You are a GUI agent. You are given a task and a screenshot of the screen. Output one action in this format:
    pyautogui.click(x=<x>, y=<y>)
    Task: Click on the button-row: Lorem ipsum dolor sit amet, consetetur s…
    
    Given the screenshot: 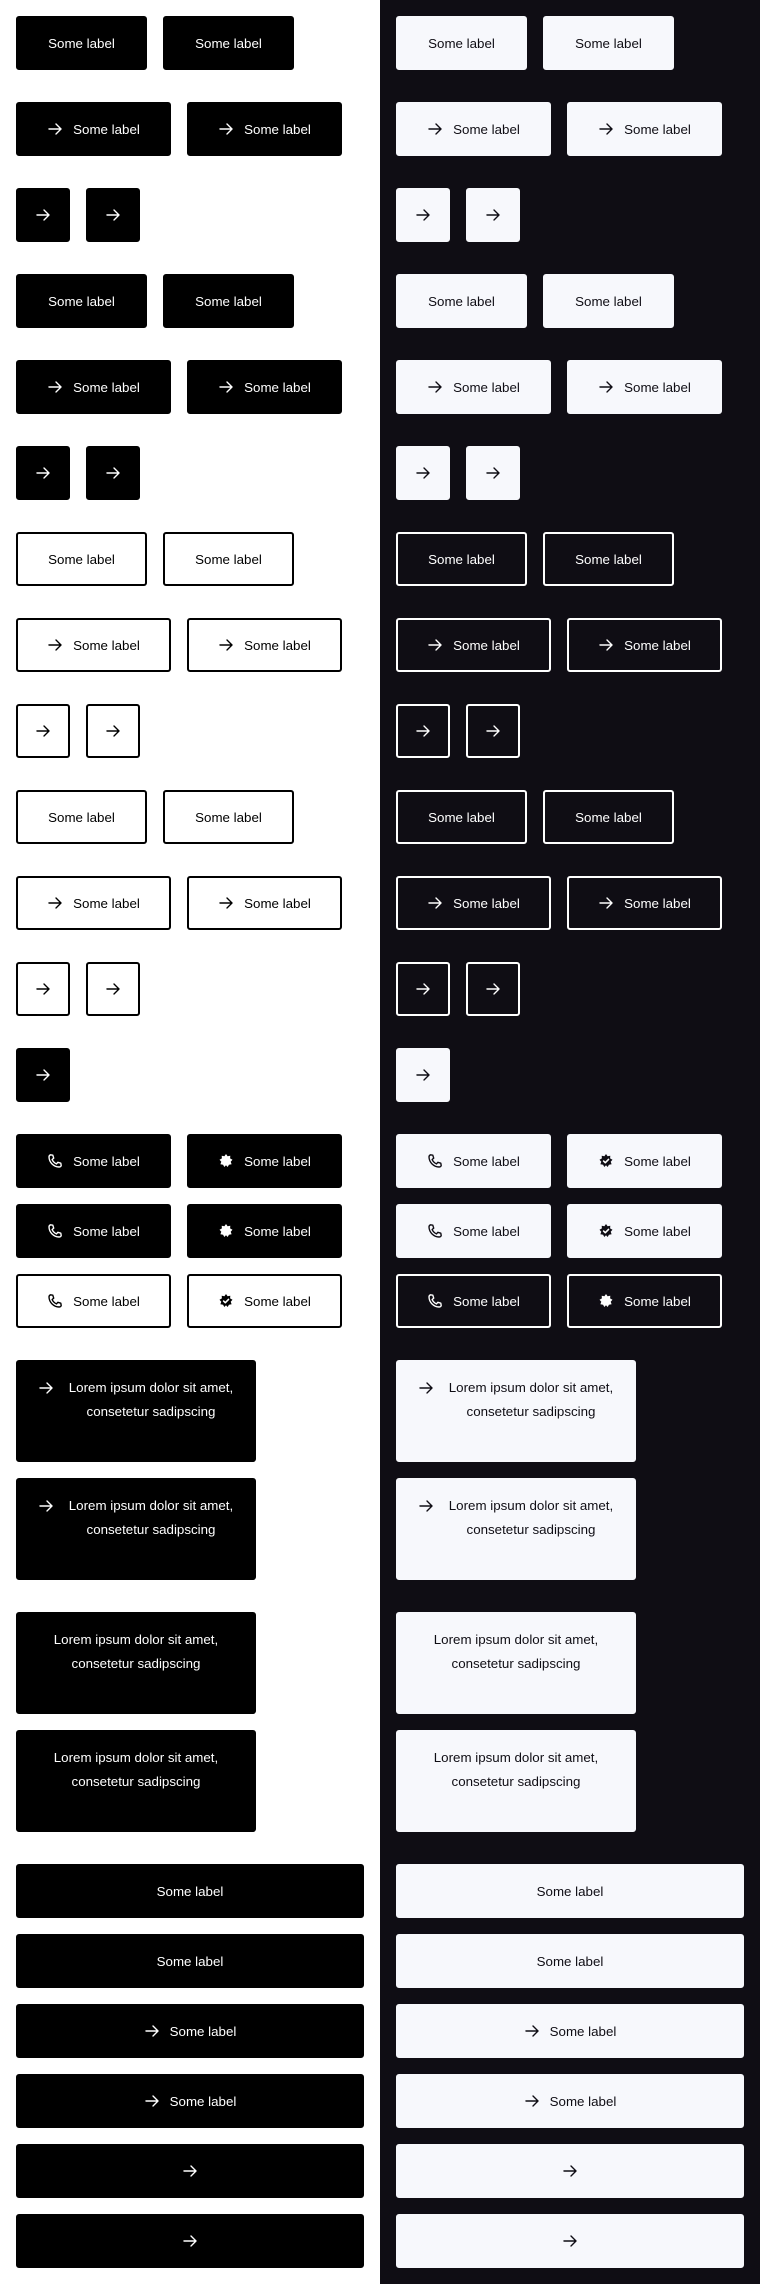 What is the action you would take?
    pyautogui.click(x=516, y=1663)
    